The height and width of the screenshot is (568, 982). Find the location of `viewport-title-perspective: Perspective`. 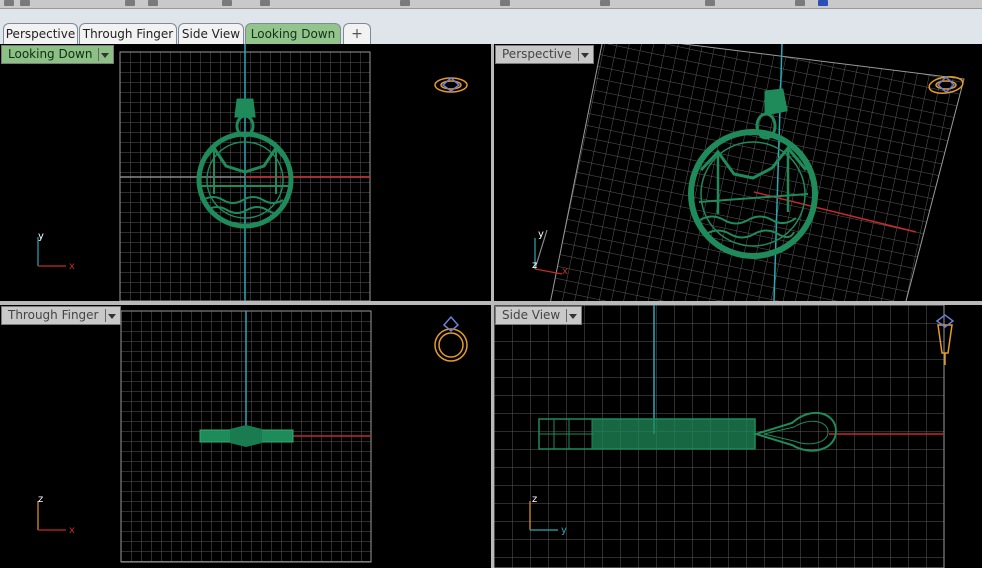

viewport-title-perspective: Perspective is located at coordinates (544, 54).